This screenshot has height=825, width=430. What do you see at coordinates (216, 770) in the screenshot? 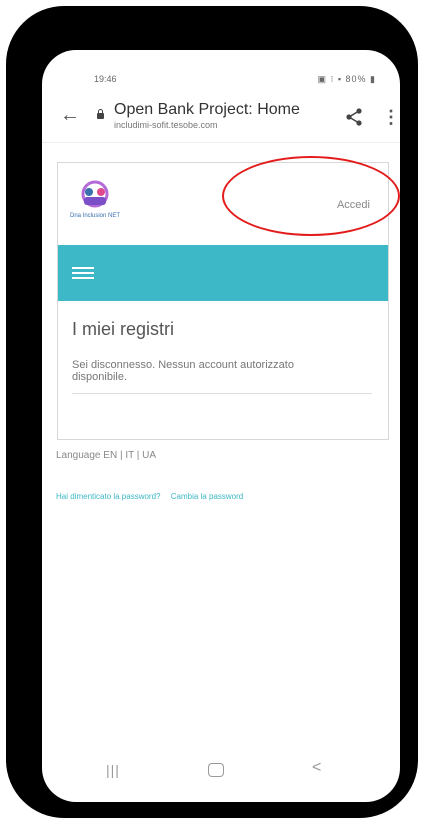
I see `home-icon` at bounding box center [216, 770].